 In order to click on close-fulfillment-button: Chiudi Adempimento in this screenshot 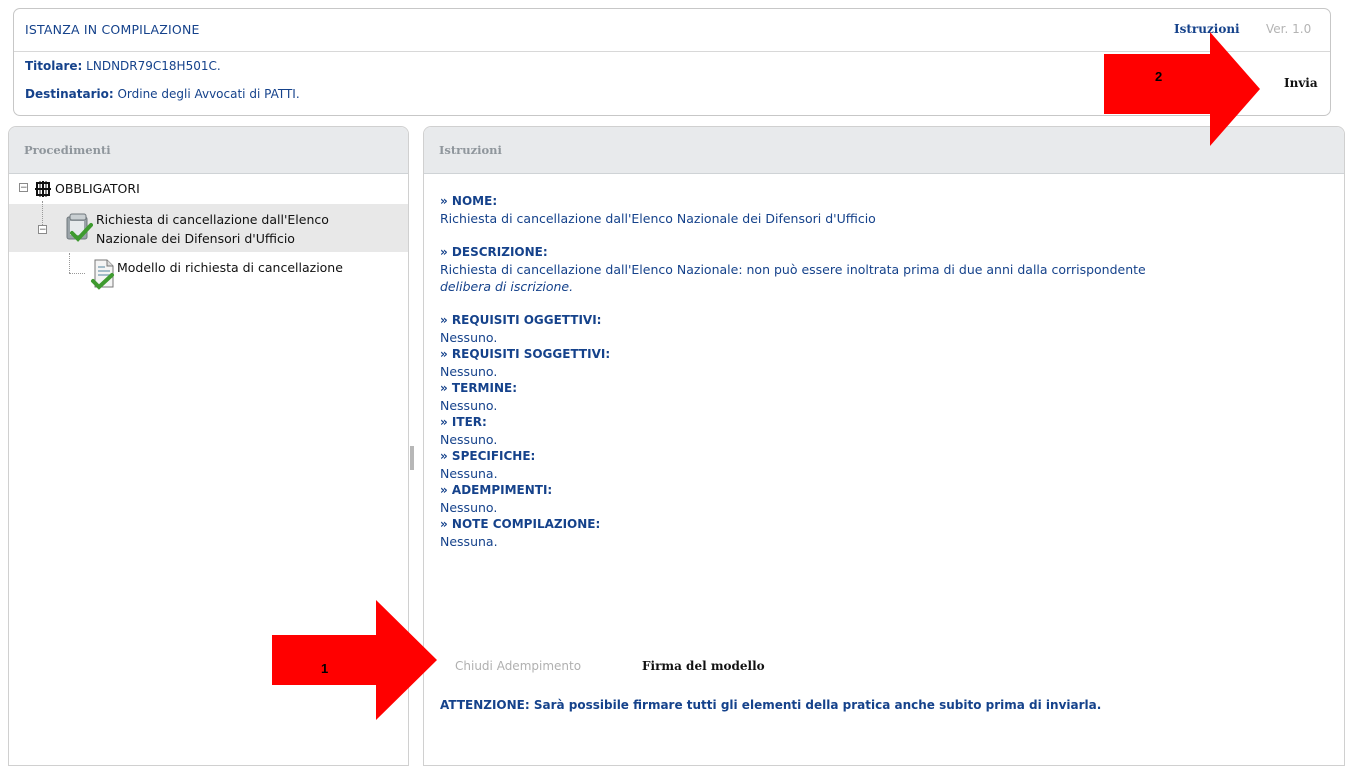, I will do `click(518, 666)`.